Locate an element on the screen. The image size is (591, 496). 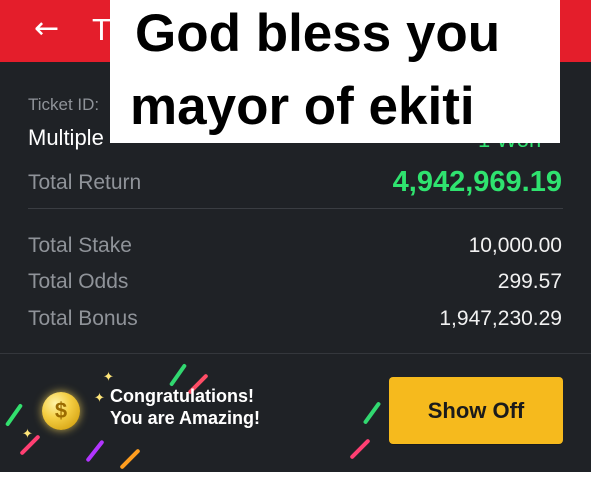
total-stake-value: 10,000.00 is located at coordinates (515, 245).